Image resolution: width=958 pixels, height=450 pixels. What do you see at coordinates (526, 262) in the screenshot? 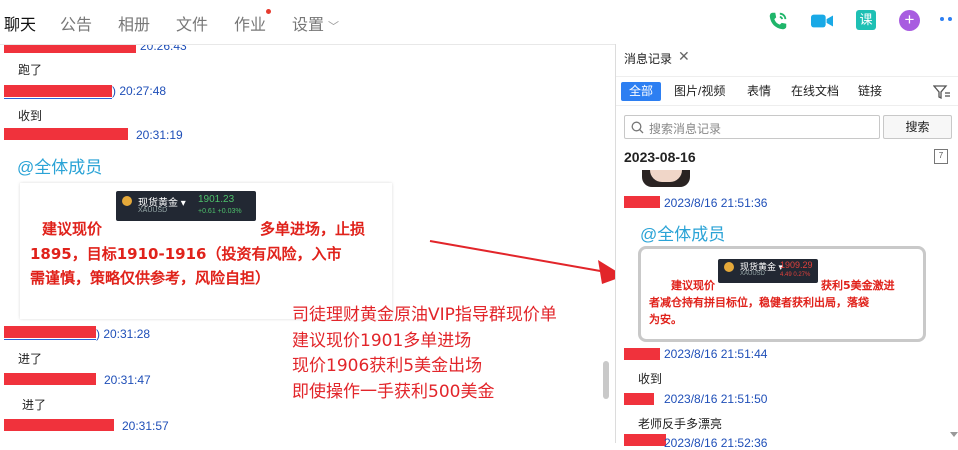
I see `arrow-icon` at bounding box center [526, 262].